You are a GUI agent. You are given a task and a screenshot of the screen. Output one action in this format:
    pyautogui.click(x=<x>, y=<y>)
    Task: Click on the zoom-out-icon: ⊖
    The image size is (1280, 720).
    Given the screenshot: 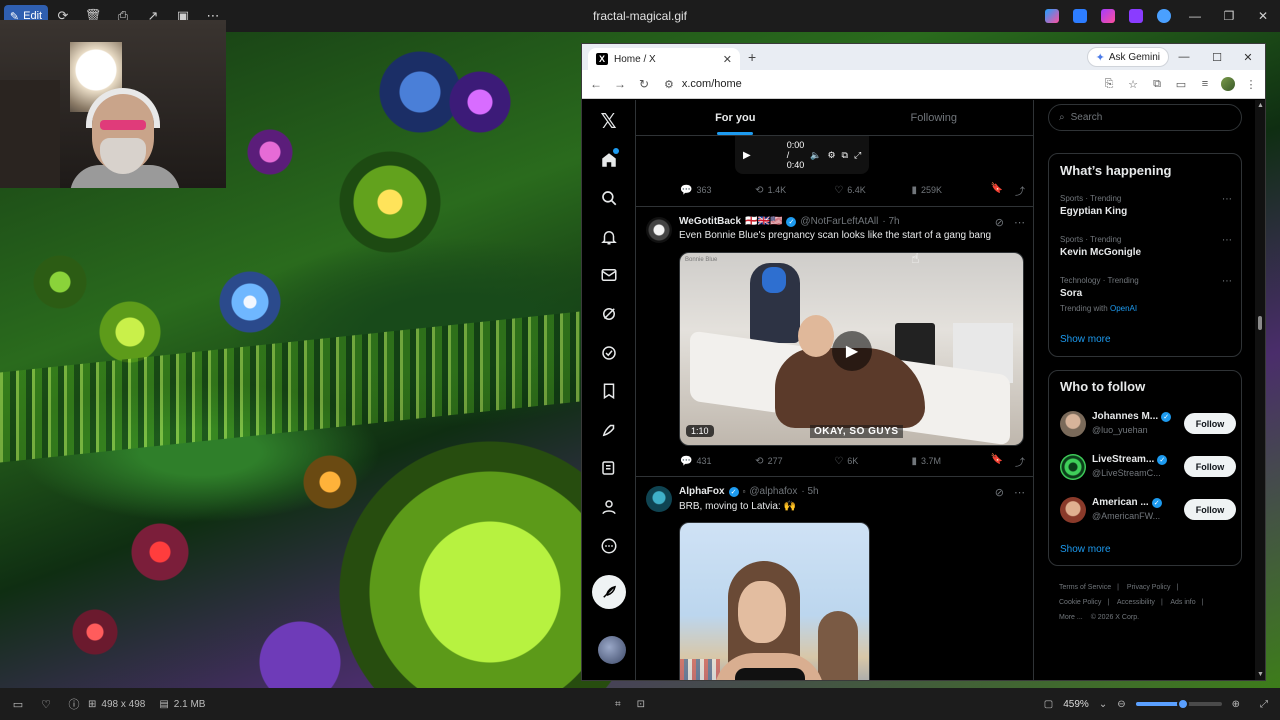 What is the action you would take?
    pyautogui.click(x=1121, y=704)
    